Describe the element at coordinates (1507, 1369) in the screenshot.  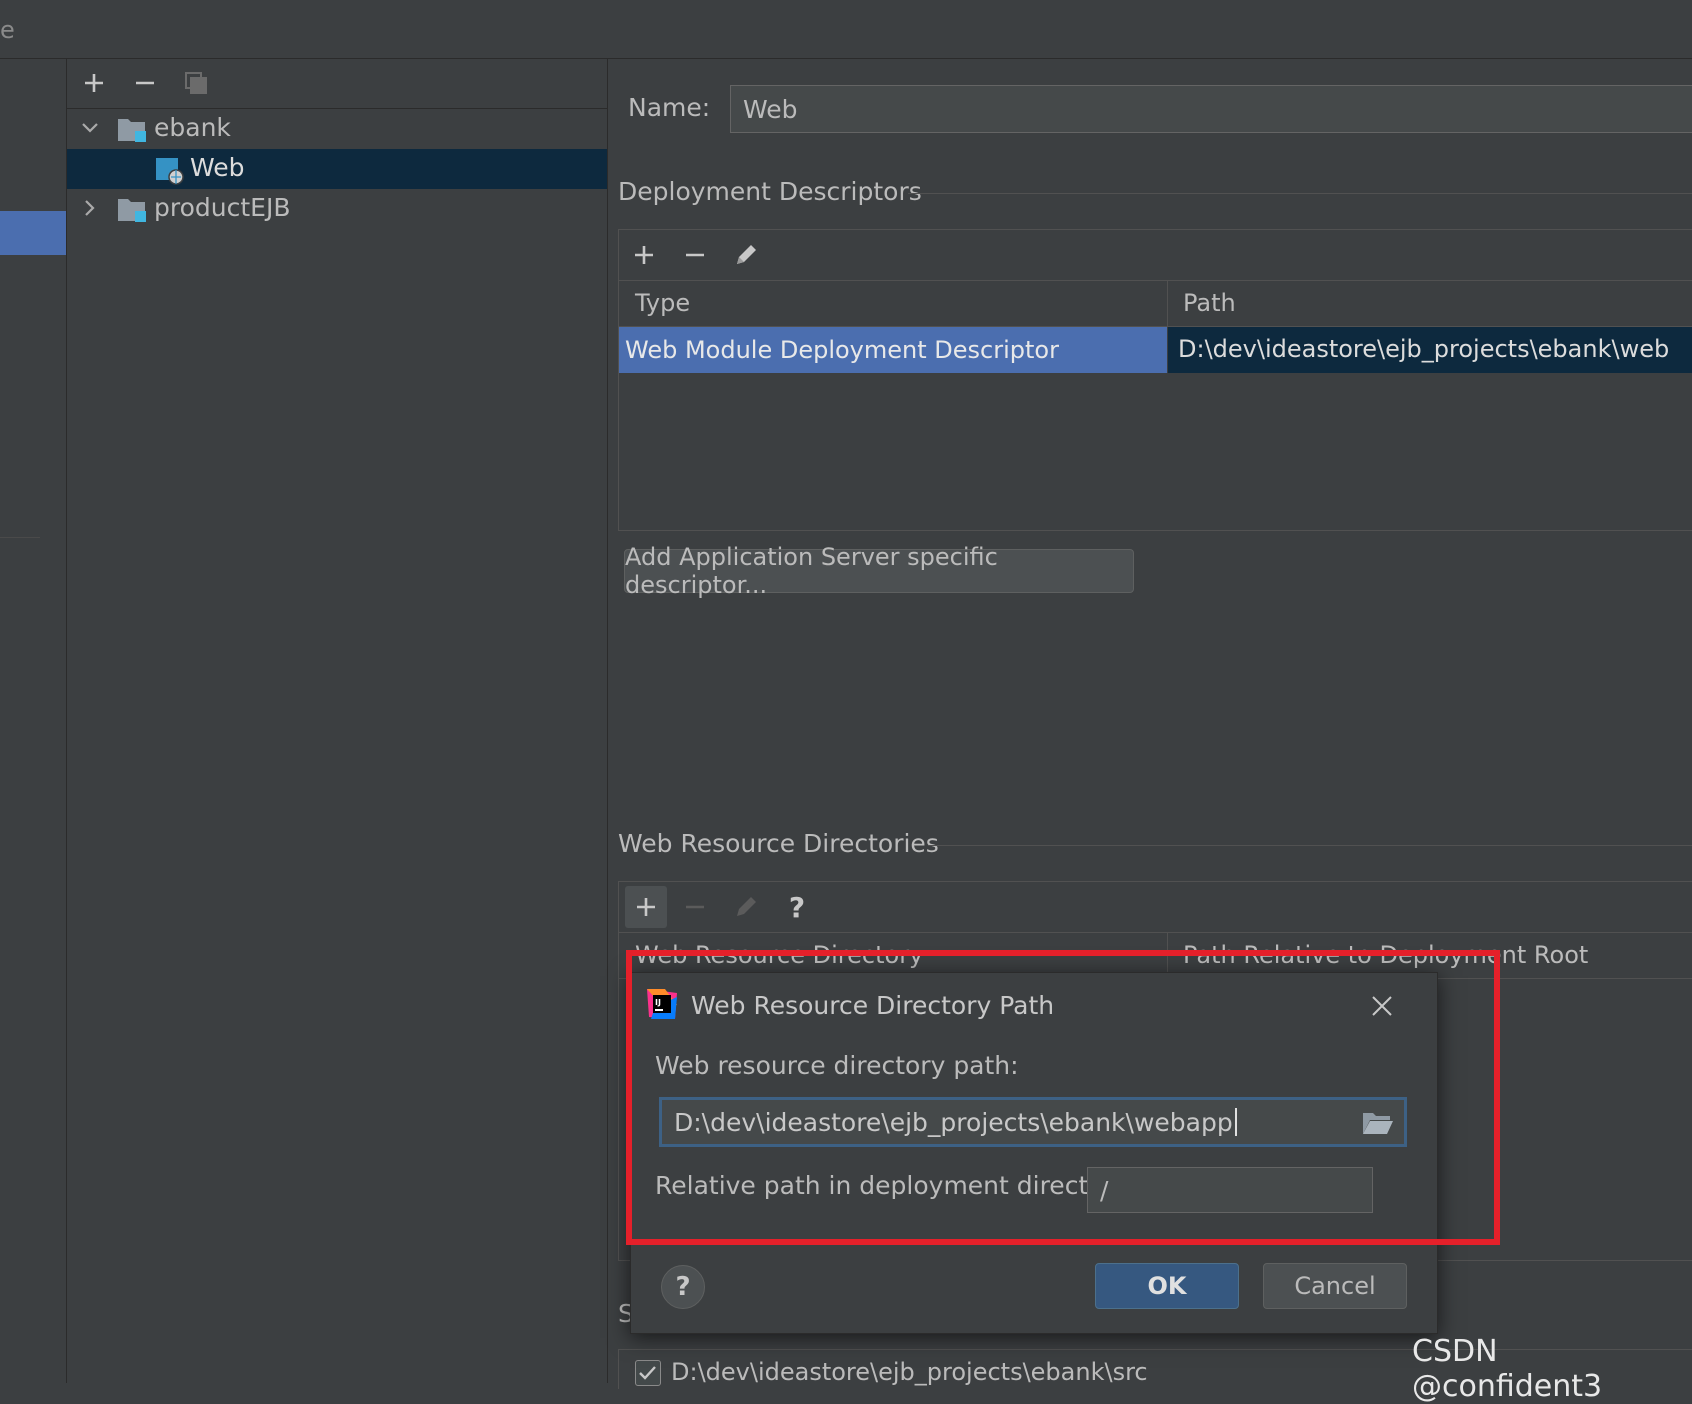
I see `watermark: CSDN @confident3` at that location.